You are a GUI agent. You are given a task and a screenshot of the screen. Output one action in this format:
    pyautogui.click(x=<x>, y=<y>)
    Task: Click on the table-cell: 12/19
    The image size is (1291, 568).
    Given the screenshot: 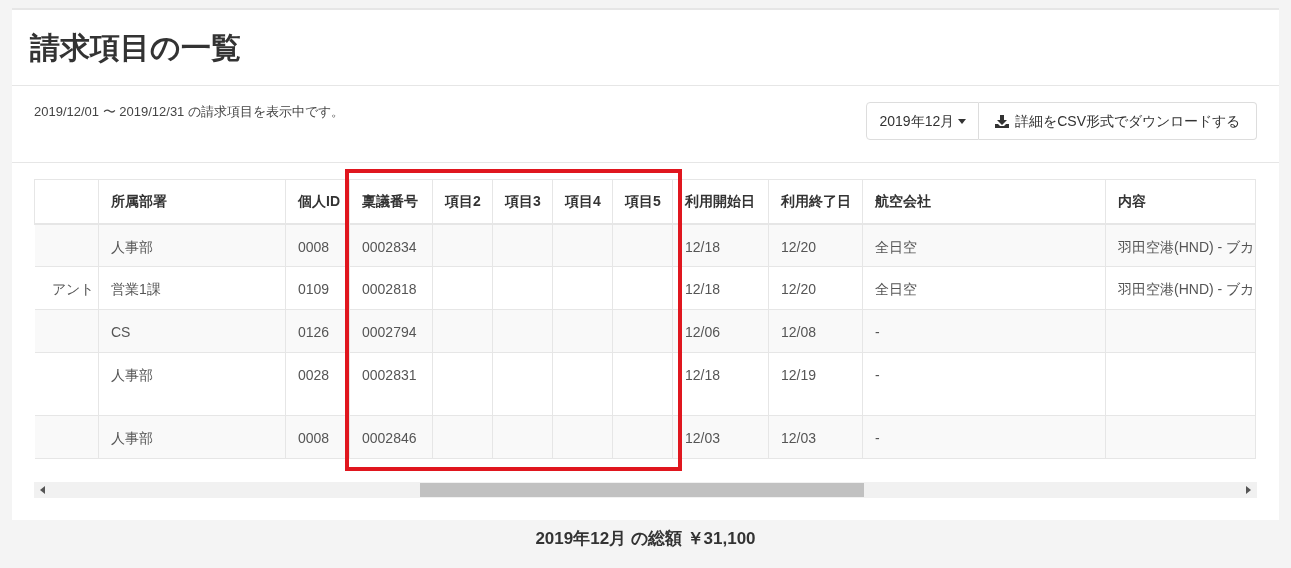 What is the action you would take?
    pyautogui.click(x=799, y=375)
    